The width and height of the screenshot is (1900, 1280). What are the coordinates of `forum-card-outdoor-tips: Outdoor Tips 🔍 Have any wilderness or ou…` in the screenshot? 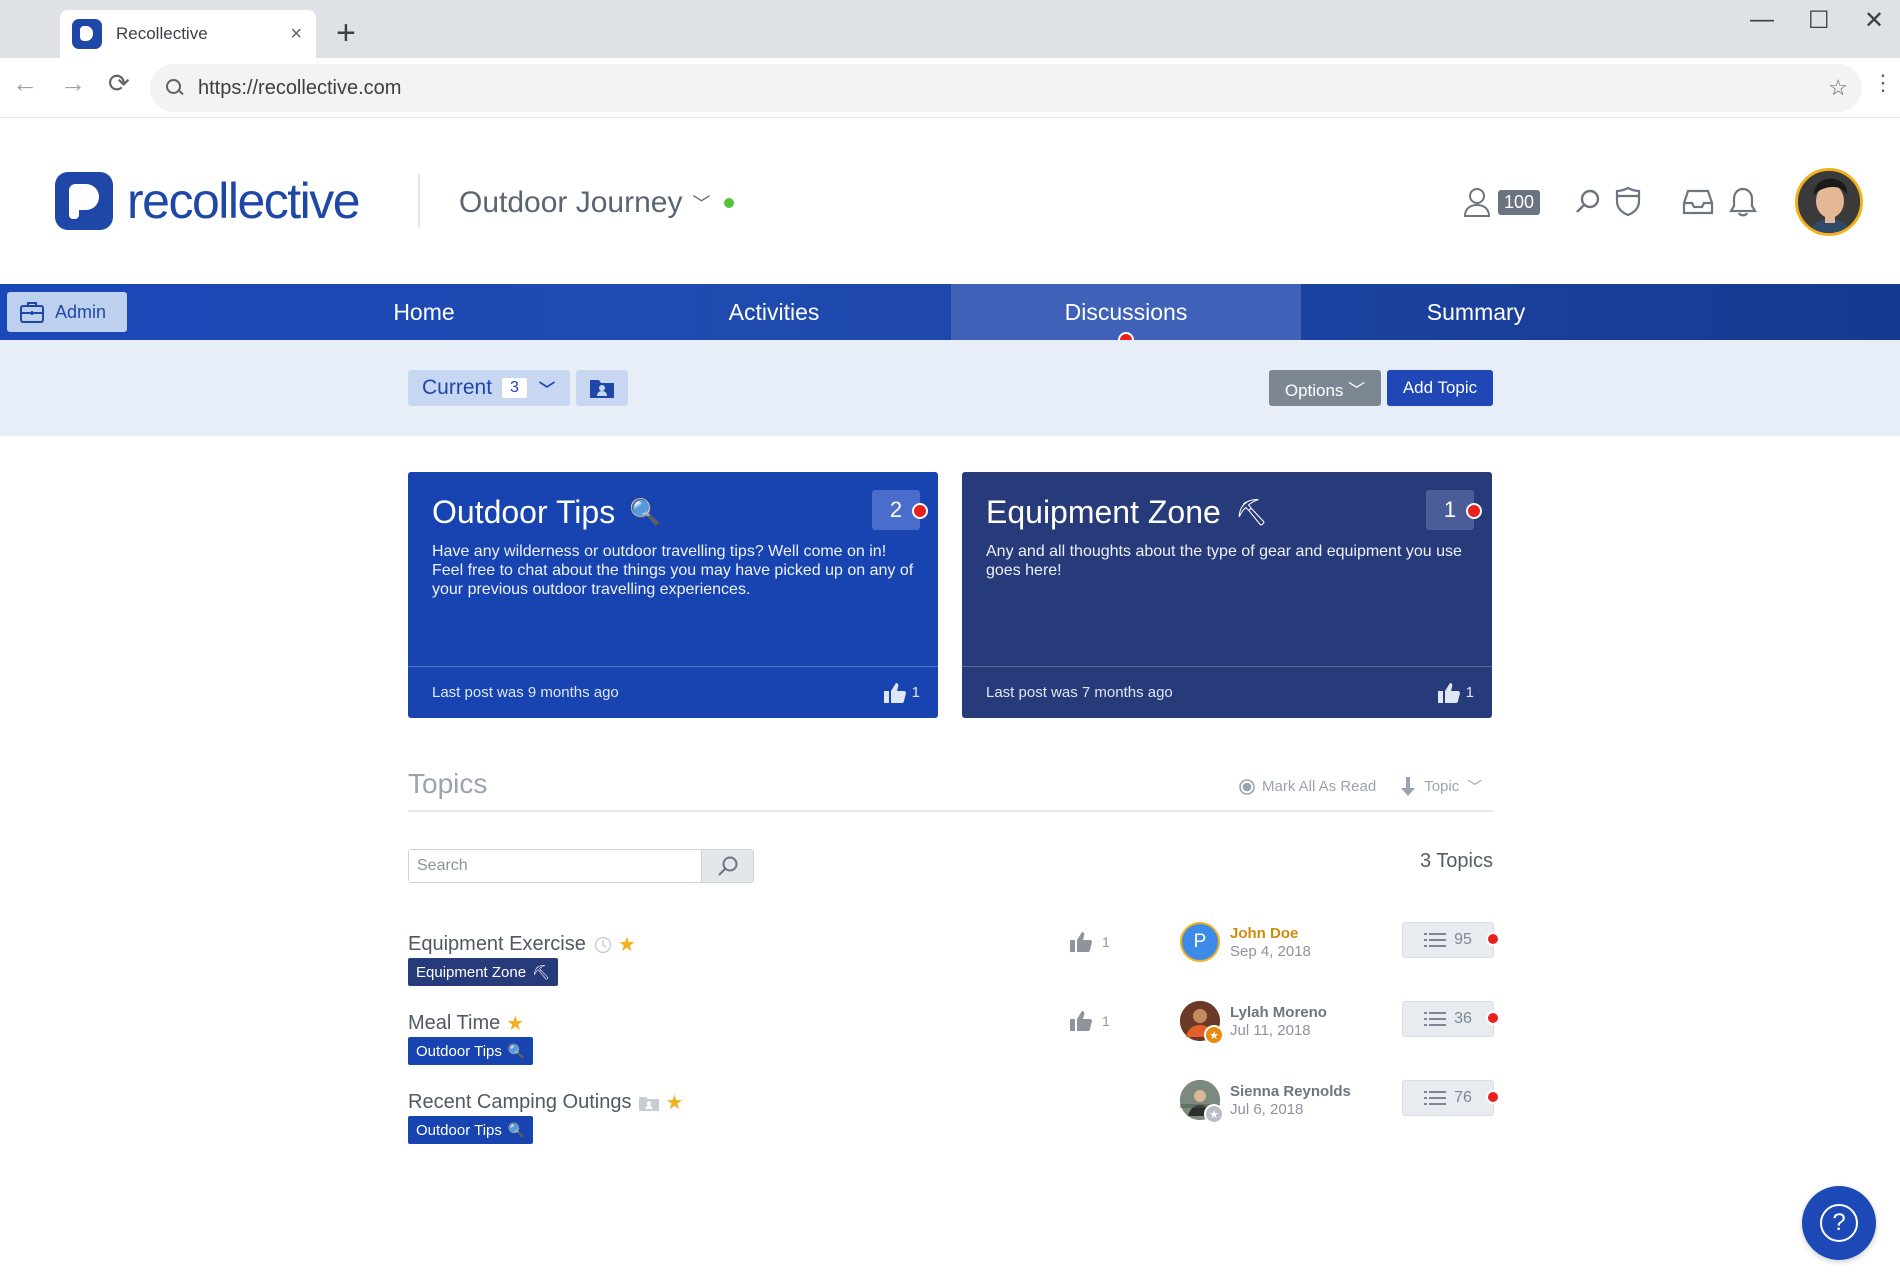 It's located at (673, 595).